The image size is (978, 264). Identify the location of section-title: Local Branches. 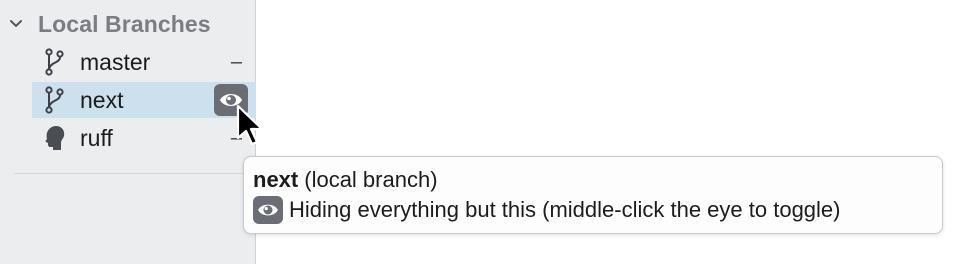
(124, 23).